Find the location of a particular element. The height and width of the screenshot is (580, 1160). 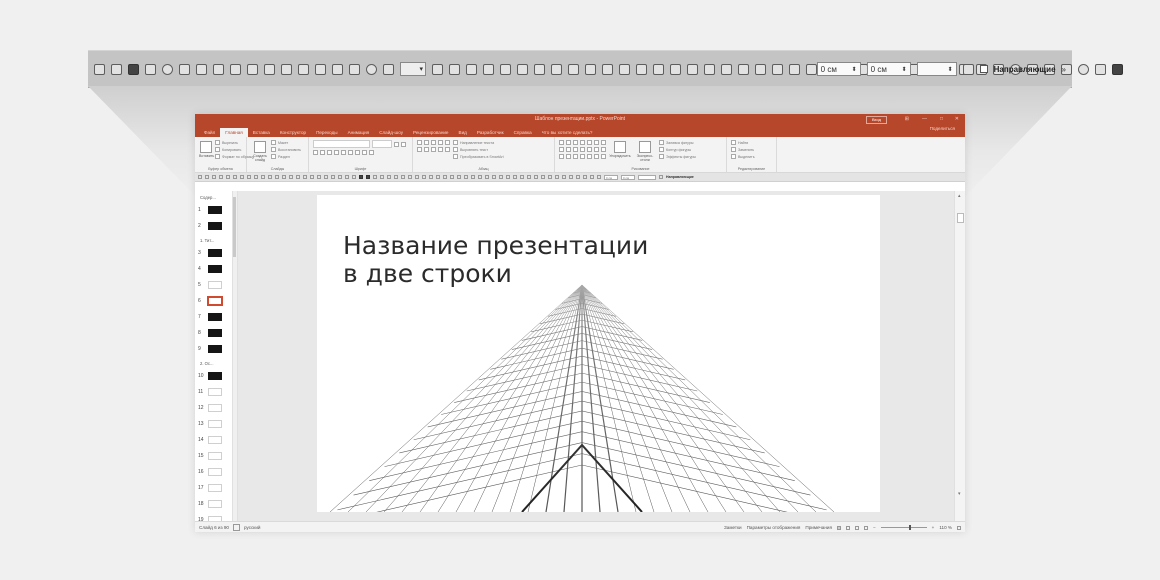

new-slide-button: Создать слайд is located at coordinates (260, 158).